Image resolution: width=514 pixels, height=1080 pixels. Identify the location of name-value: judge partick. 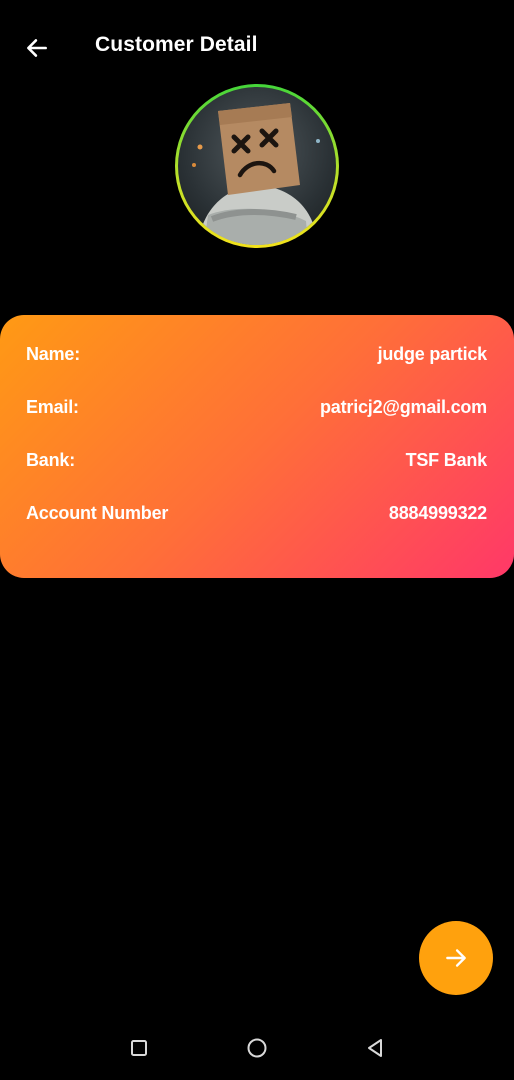
(432, 353).